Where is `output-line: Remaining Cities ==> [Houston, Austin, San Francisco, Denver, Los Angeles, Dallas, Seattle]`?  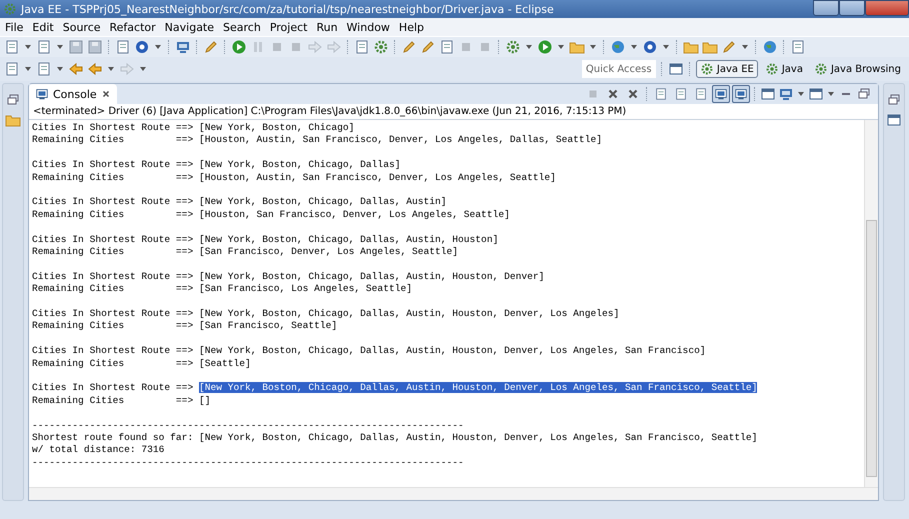
output-line: Remaining Cities ==> [Houston, Austin, San Francisco, Denver, Los Angeles, Dallas, Seattle] is located at coordinates (317, 140).